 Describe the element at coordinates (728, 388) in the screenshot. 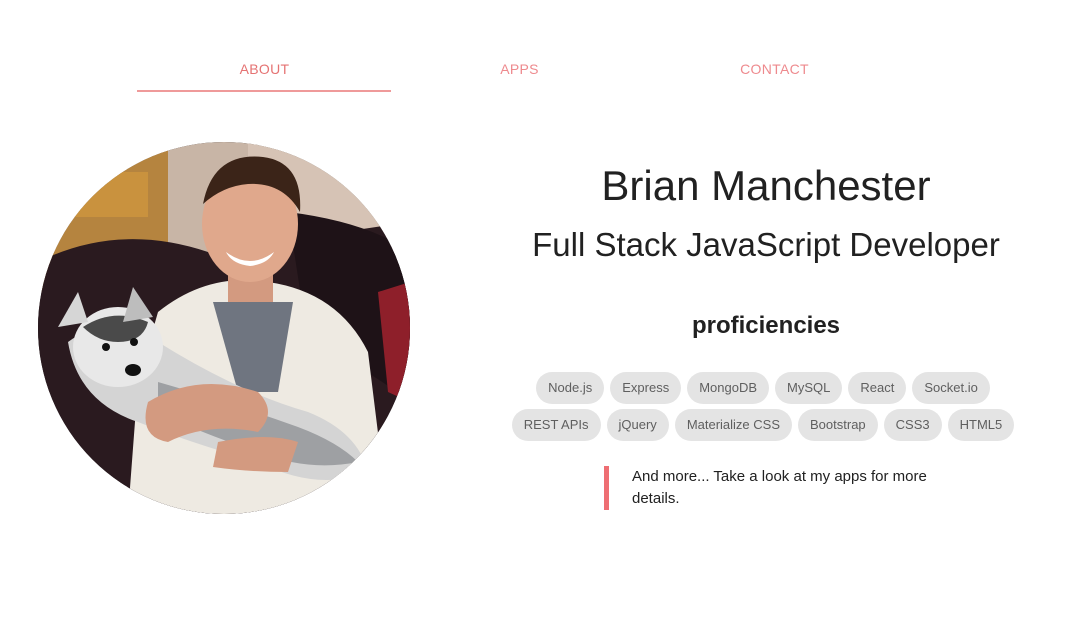

I see `skill-chip: MongoDB` at that location.